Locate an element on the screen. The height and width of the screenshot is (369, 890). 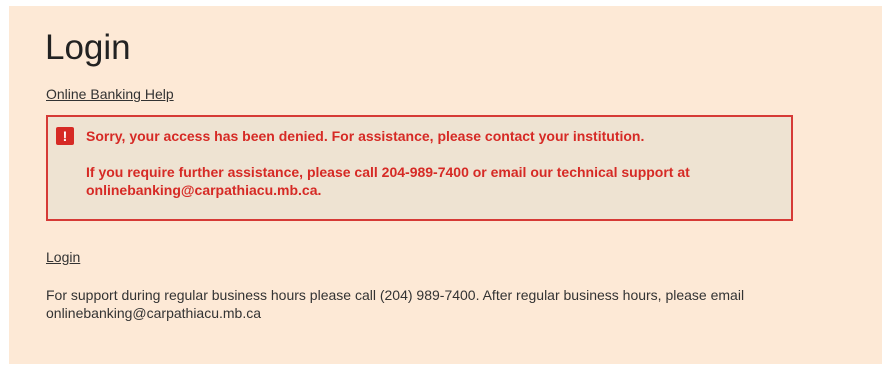
login-link: Login is located at coordinates (63, 257).